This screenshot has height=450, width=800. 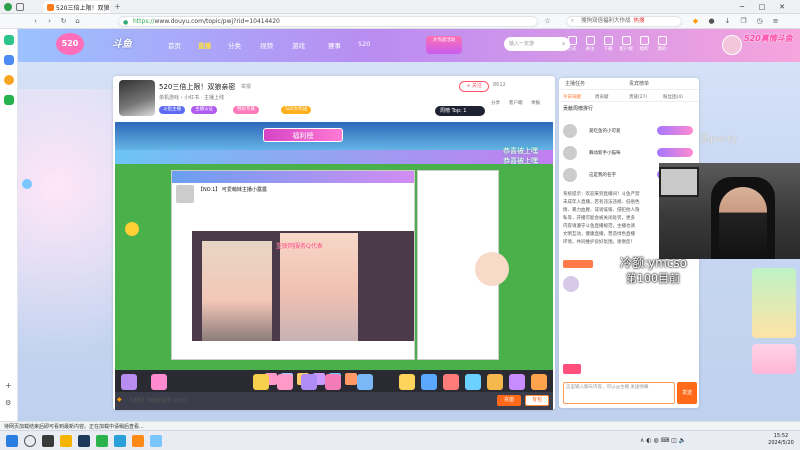 What do you see at coordinates (444, 45) in the screenshot?
I see `event-badge: 大作战活动` at bounding box center [444, 45].